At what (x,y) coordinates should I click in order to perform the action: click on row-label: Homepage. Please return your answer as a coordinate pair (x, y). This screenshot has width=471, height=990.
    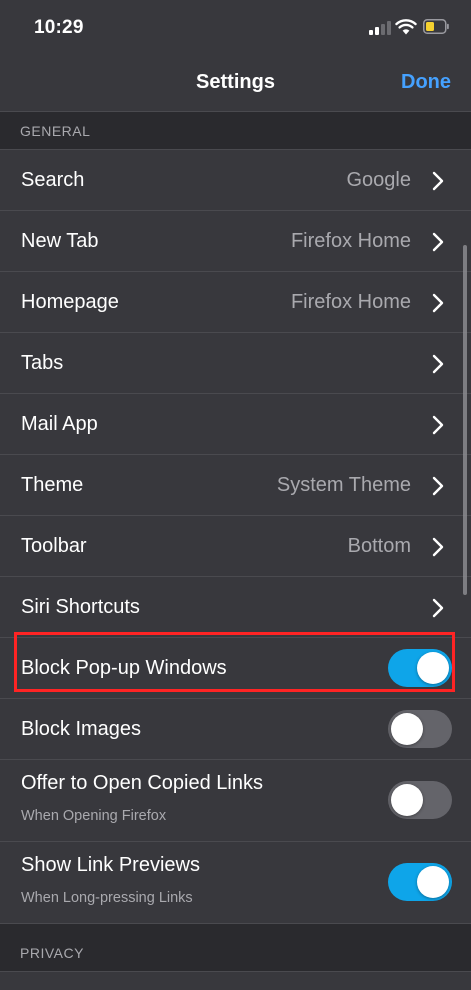
    Looking at the image, I should click on (70, 302).